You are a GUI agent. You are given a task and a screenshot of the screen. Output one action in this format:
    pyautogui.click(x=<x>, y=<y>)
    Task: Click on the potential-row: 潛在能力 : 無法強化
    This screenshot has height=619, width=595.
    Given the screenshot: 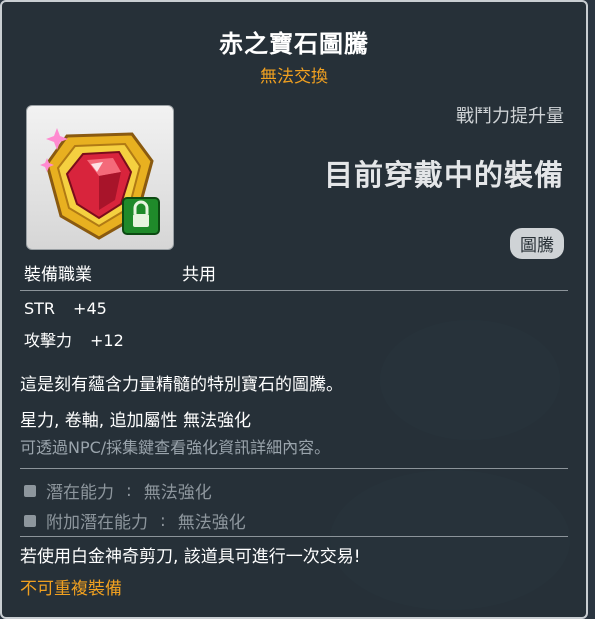 What is the action you would take?
    pyautogui.click(x=118, y=490)
    